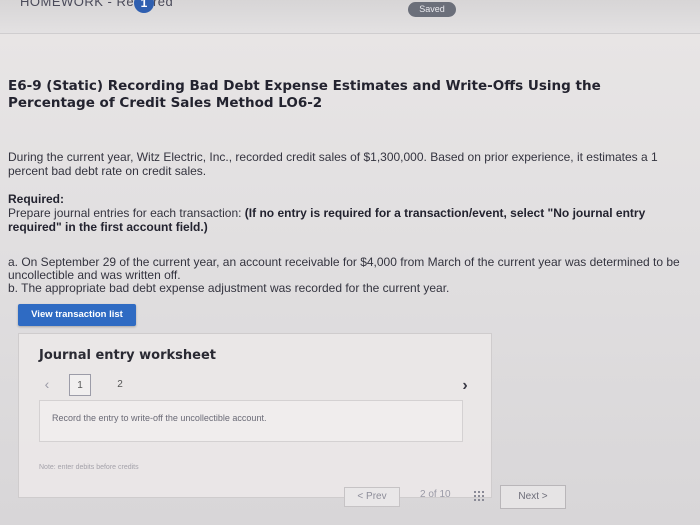 The width and height of the screenshot is (700, 525). Describe the element at coordinates (350, 17) in the screenshot. I see `top-bar: HOMEWORK - Required 1` at that location.